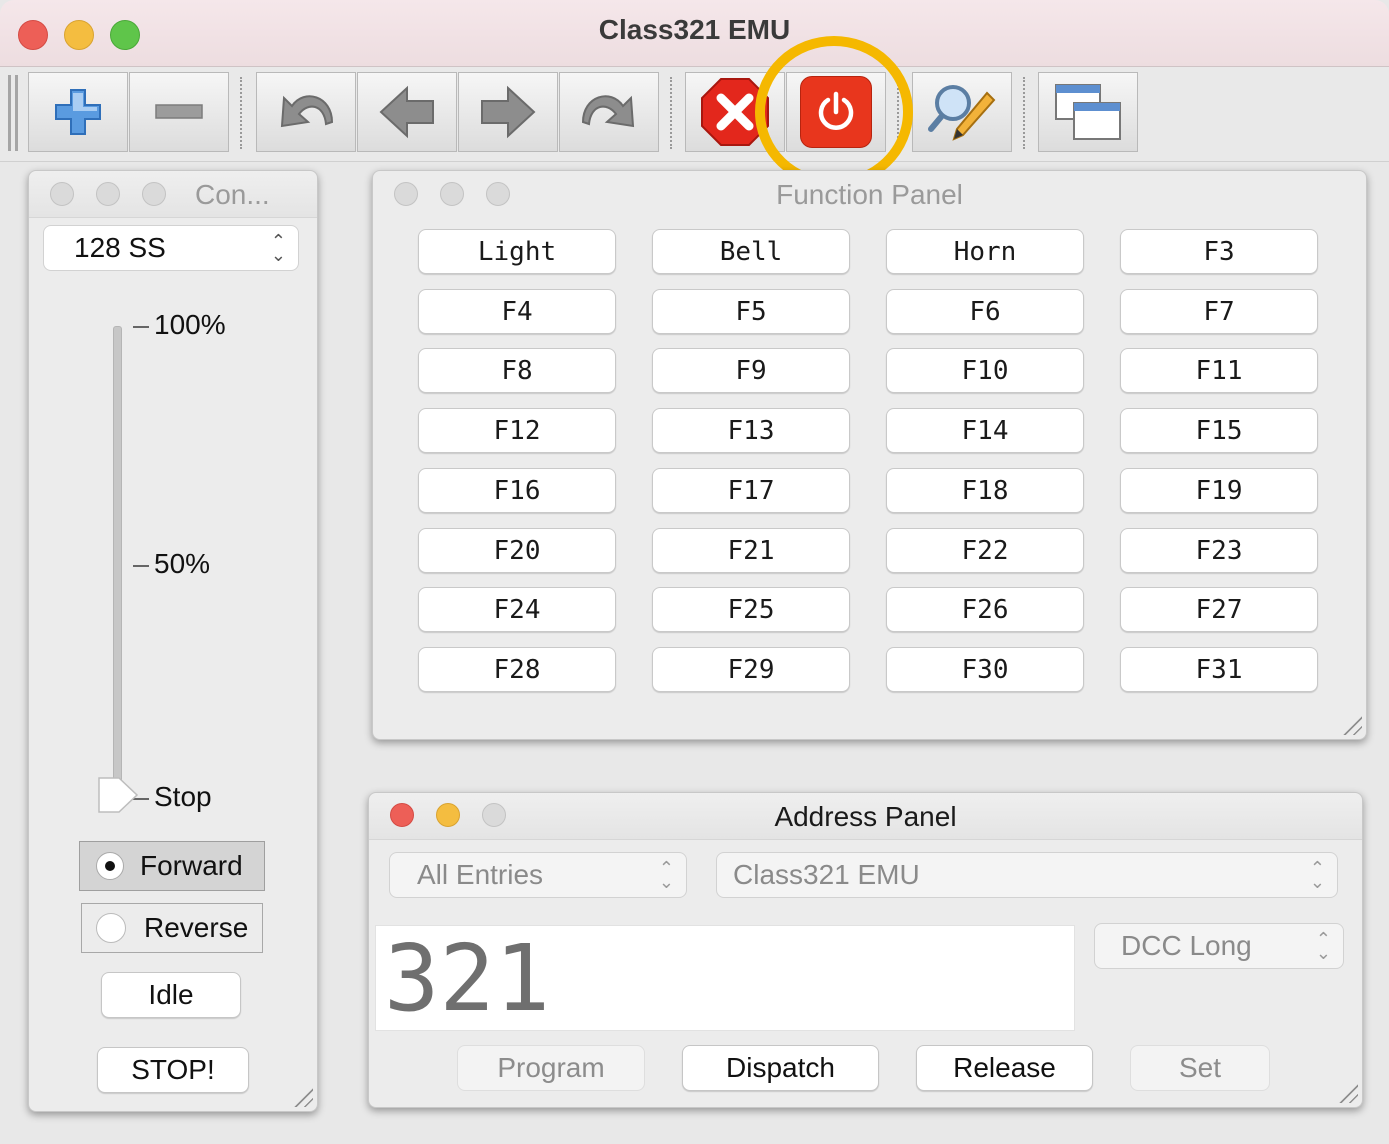 The width and height of the screenshot is (1389, 1144). I want to click on function-button-f12: F12, so click(517, 430).